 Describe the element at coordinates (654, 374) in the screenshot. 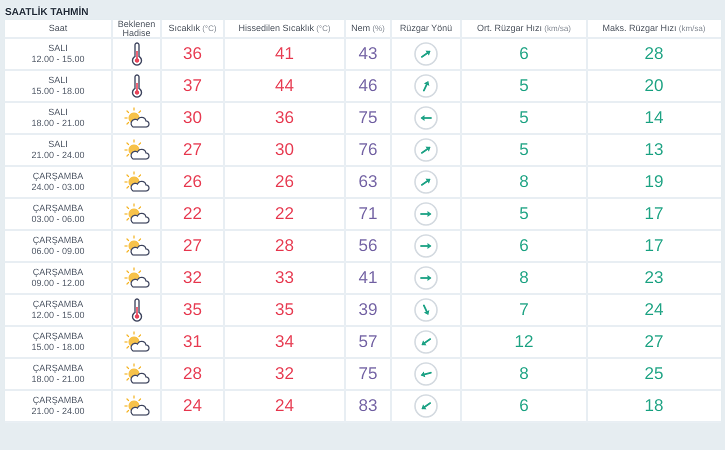

I see `max-wind-speed: 25` at that location.